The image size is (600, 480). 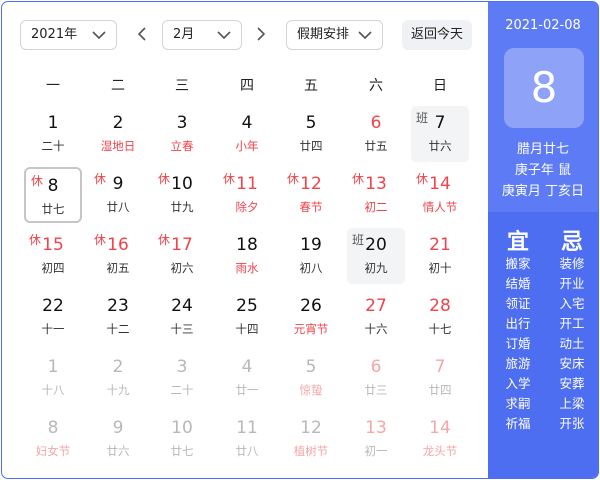 I want to click on calendar-day-cell: 4 廿一, so click(x=247, y=378).